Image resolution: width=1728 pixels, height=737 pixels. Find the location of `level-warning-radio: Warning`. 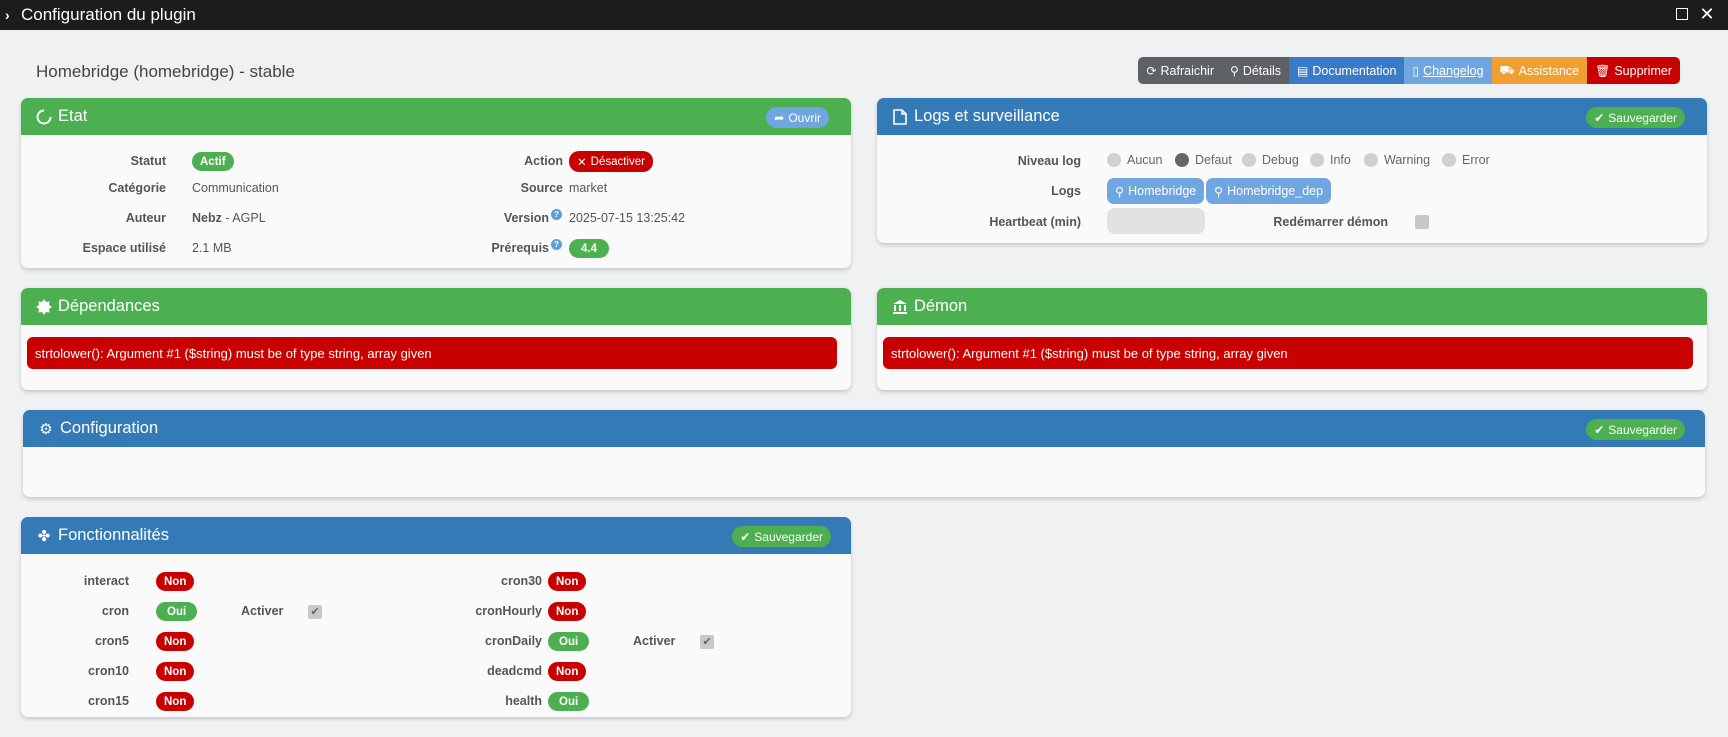

level-warning-radio: Warning is located at coordinates (1397, 160).